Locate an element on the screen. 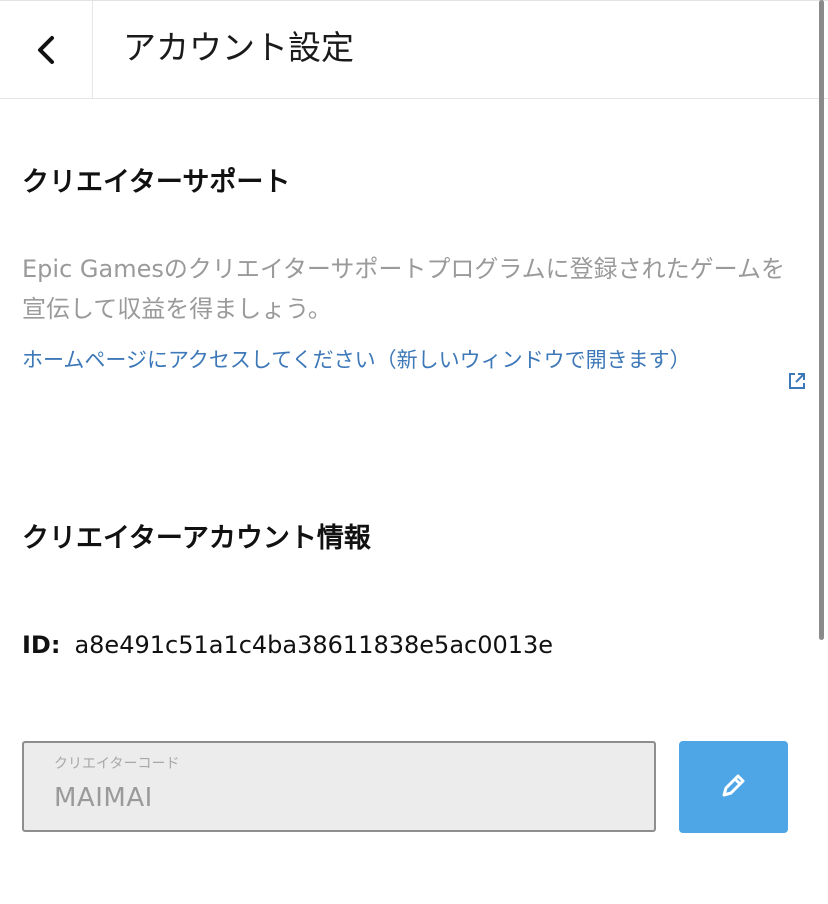  creator-account-heading: クリエイターアカウント情報 is located at coordinates (196, 538).